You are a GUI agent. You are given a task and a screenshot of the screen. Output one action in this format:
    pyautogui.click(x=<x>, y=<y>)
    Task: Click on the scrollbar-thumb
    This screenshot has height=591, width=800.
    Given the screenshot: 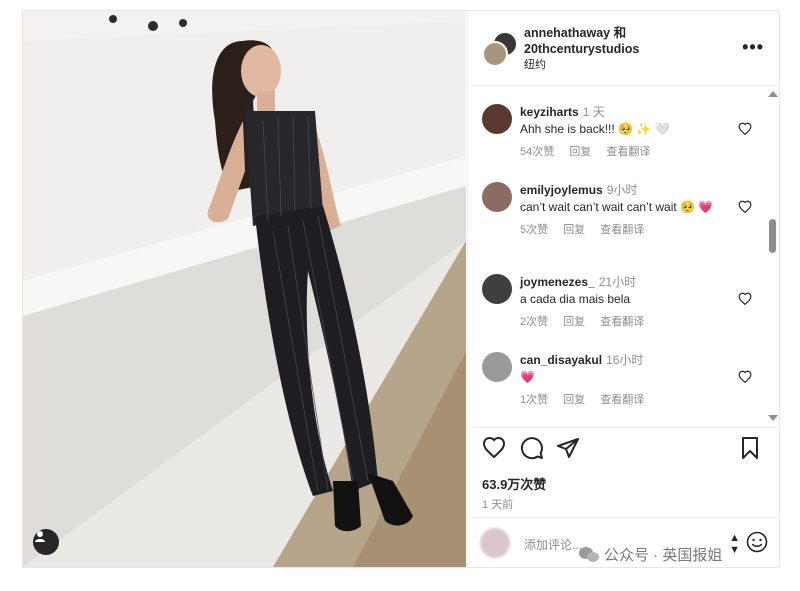 What is the action you would take?
    pyautogui.click(x=772, y=236)
    